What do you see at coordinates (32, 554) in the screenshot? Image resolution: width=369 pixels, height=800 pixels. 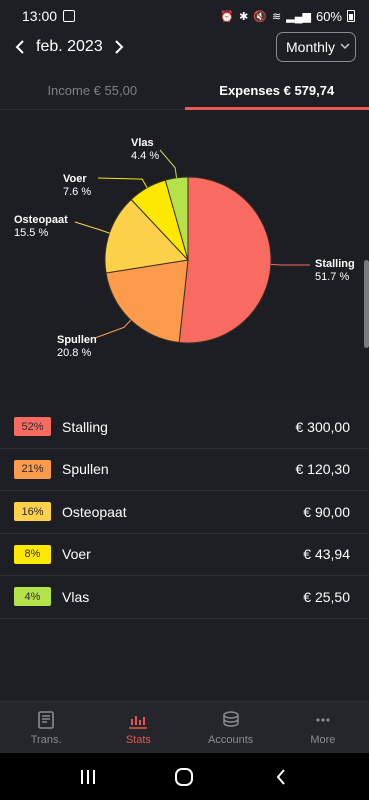 I see `percent-badge: 8%` at bounding box center [32, 554].